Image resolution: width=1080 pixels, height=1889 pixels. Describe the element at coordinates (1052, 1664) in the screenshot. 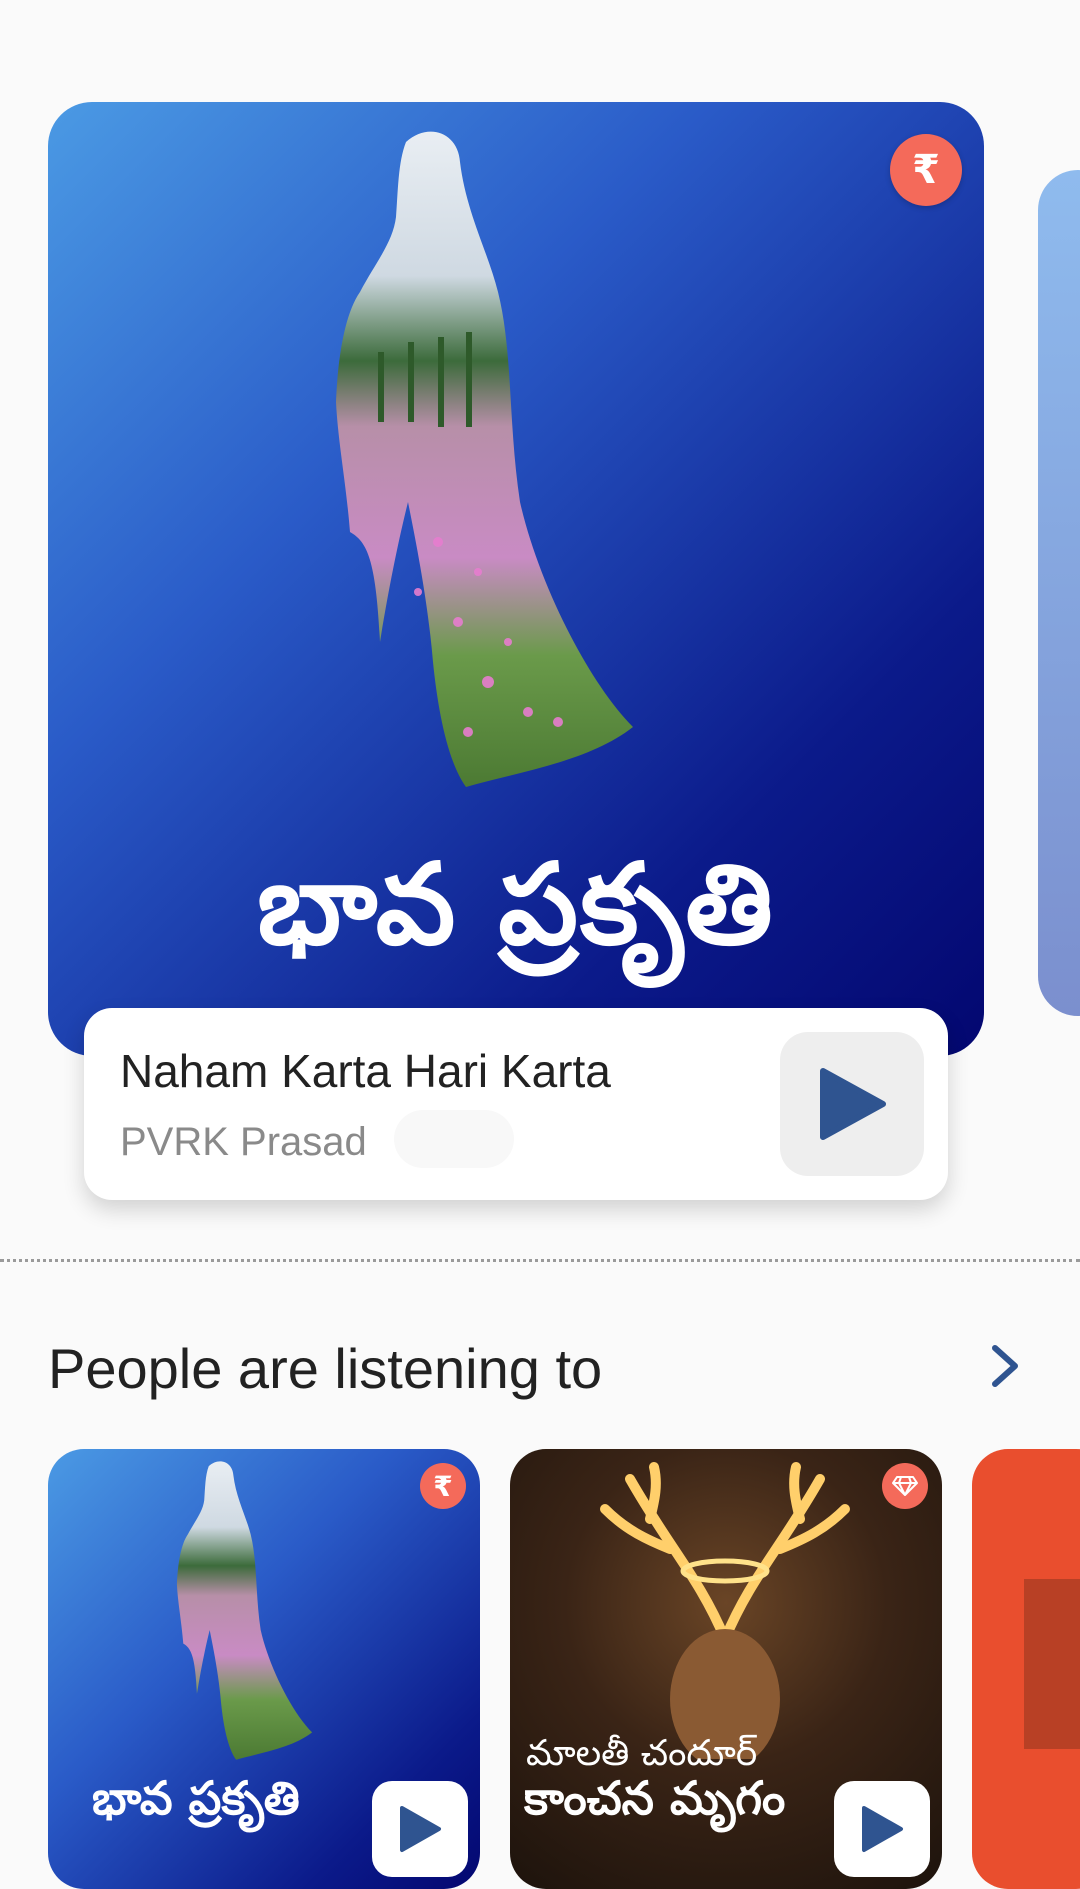

I see `runner-art` at that location.